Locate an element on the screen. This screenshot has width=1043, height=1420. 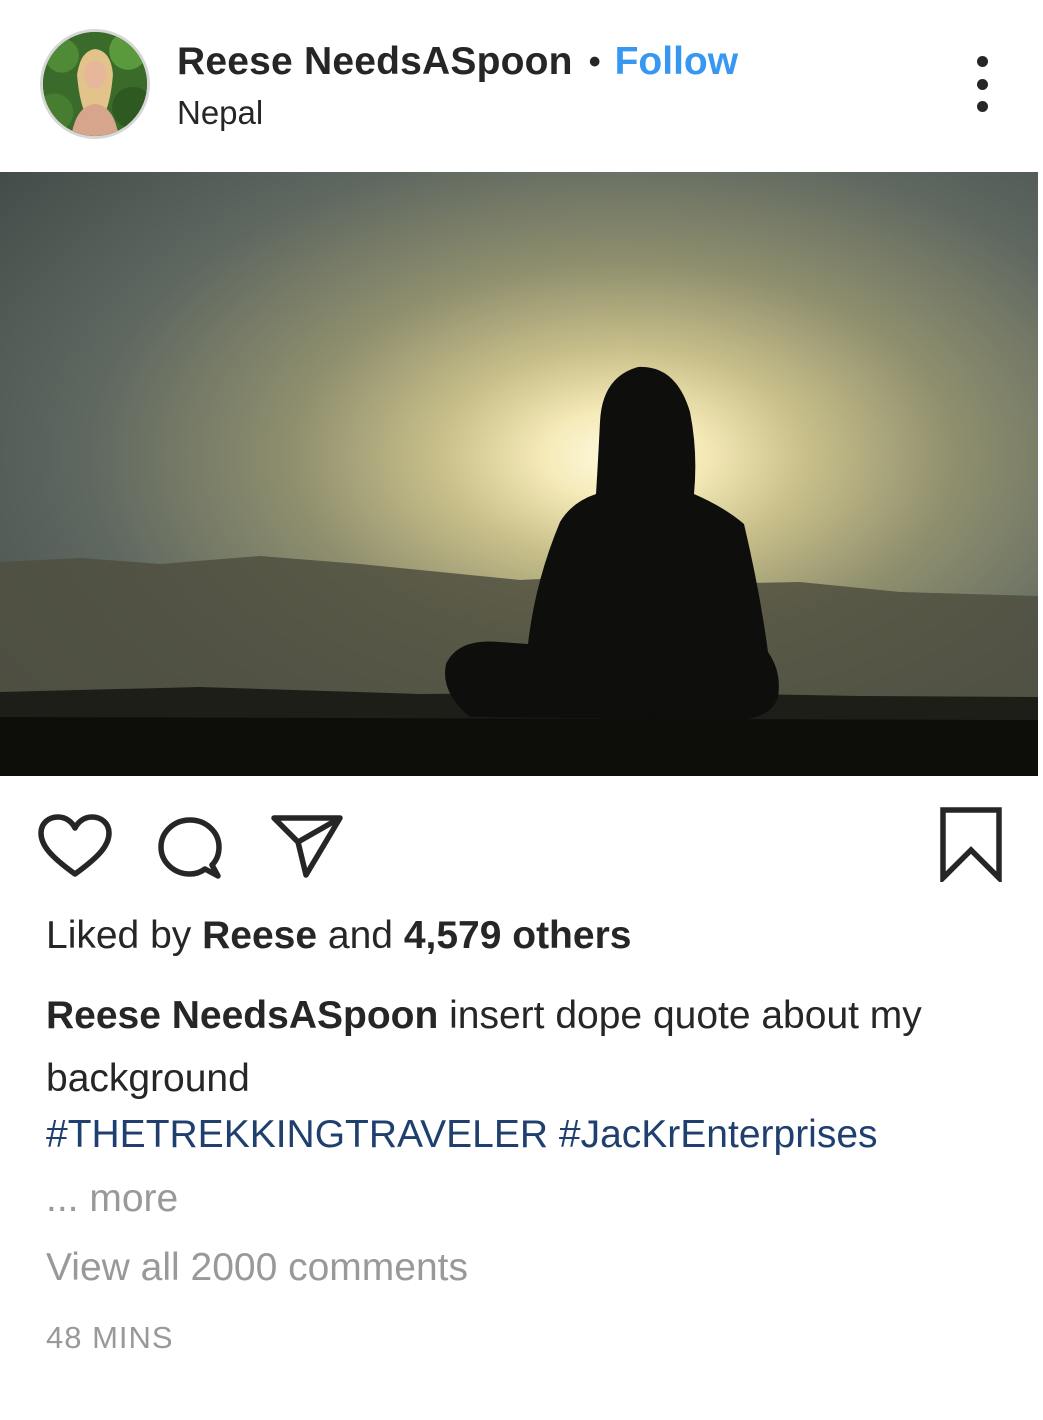
username-link: Reese NeedsASpoon is located at coordinates (375, 62).